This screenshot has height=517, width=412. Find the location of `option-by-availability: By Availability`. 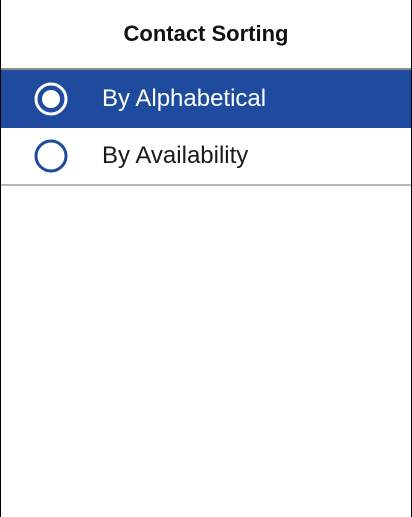

option-by-availability: By Availability is located at coordinates (206, 157).